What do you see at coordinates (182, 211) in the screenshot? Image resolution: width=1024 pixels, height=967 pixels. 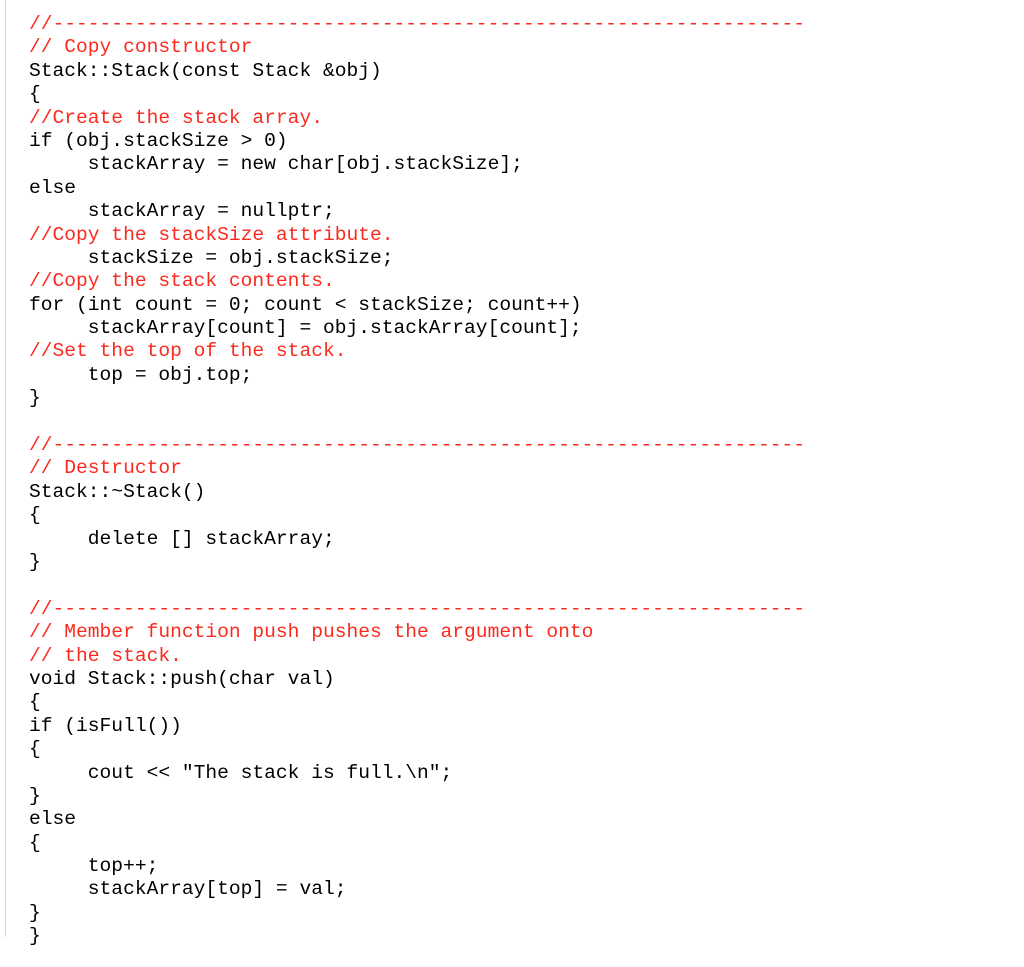 I see `code-line: stackArray = nullptr;` at bounding box center [182, 211].